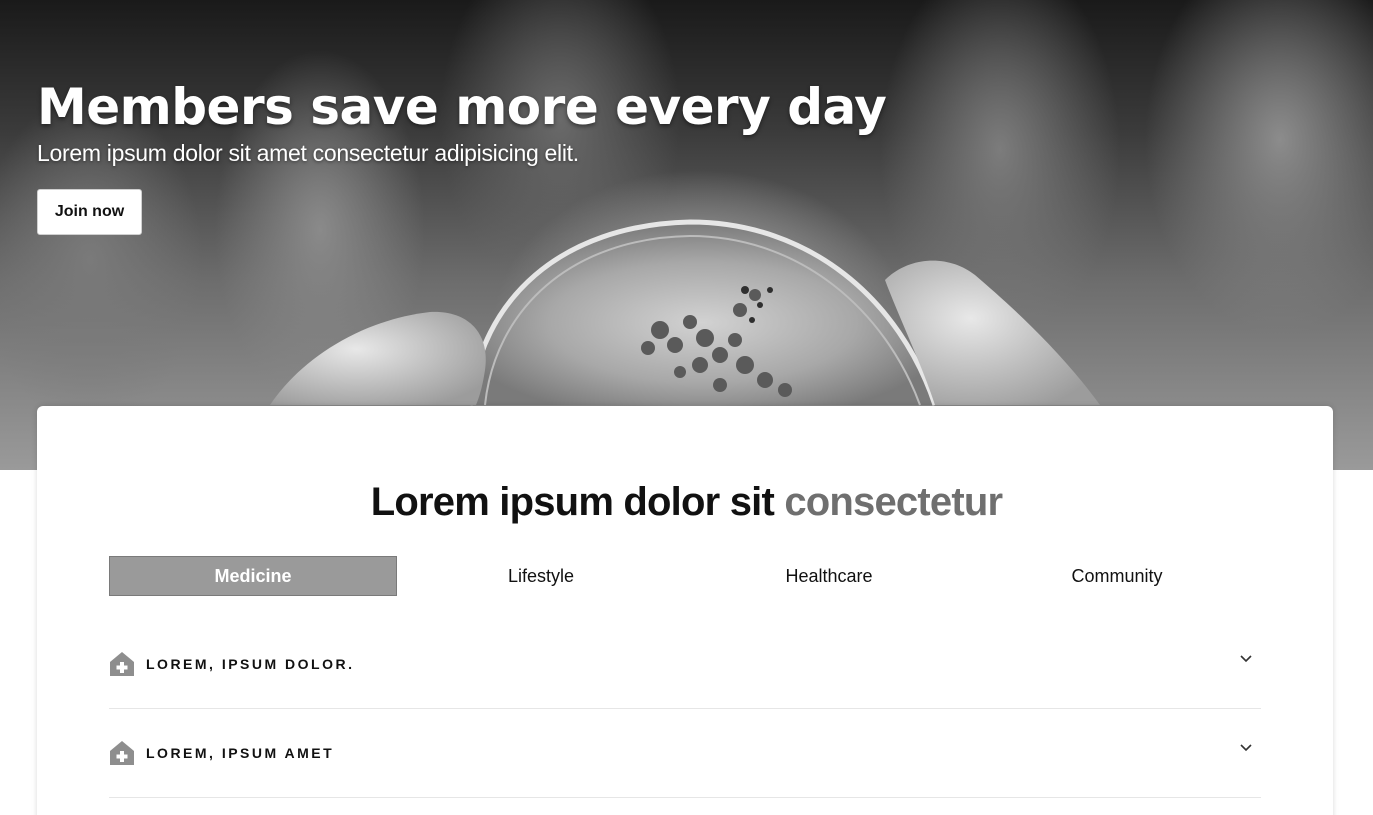 The image size is (1373, 815). What do you see at coordinates (685, 753) in the screenshot?
I see `accordion-item: LOREM, IPSUM AMET` at bounding box center [685, 753].